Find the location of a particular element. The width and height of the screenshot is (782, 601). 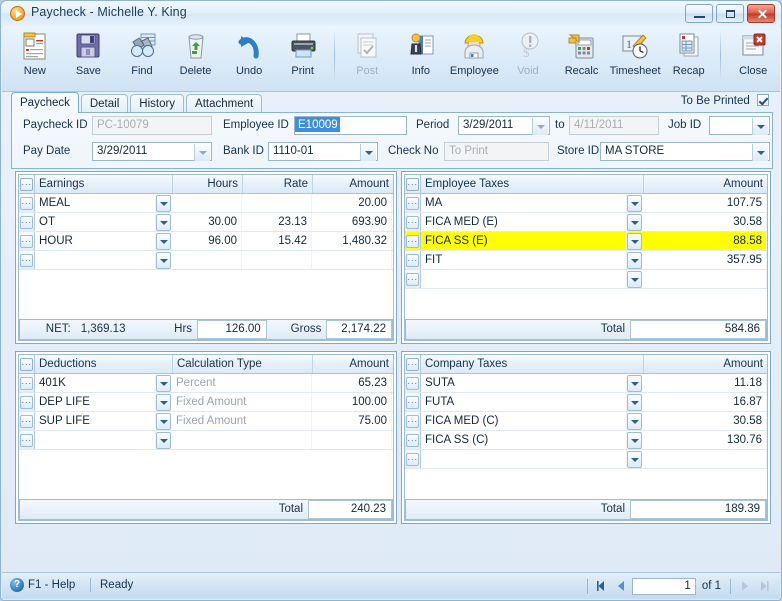

earnings-column-name: Earnings is located at coordinates (104, 184).